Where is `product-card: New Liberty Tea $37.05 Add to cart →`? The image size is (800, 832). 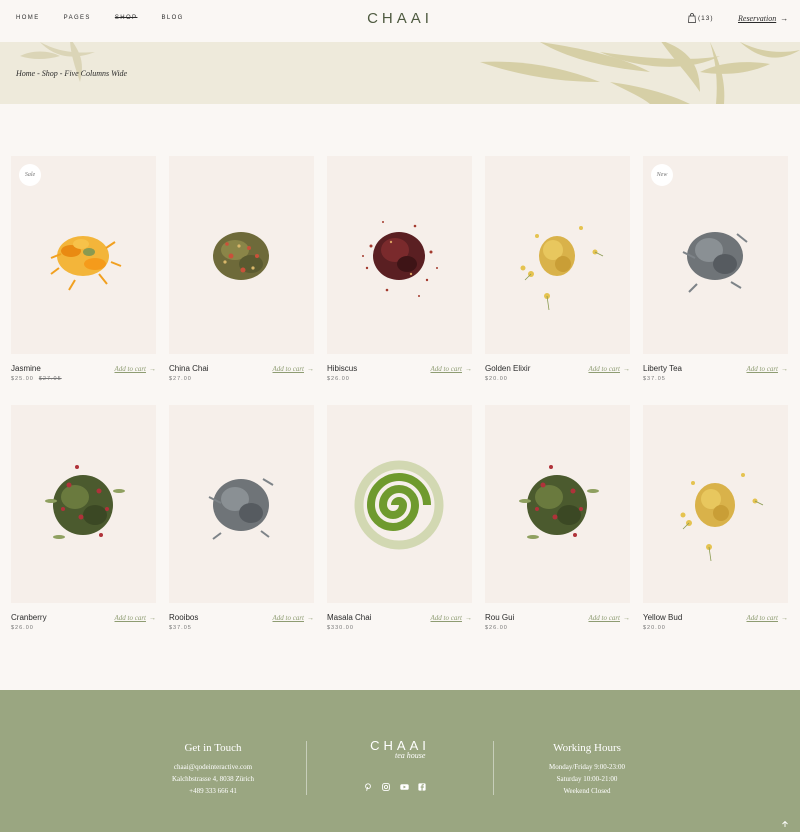 product-card: New Liberty Tea $37.05 Add to cart → is located at coordinates (715, 269).